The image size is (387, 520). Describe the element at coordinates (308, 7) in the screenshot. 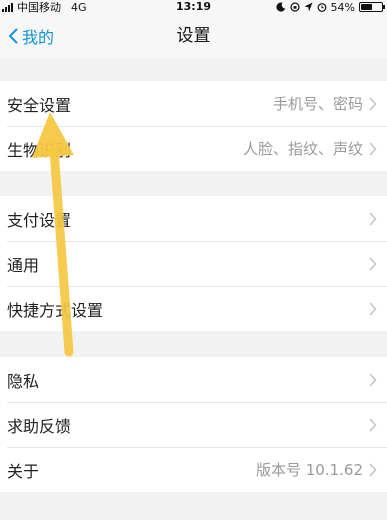

I see `location-icon` at that location.